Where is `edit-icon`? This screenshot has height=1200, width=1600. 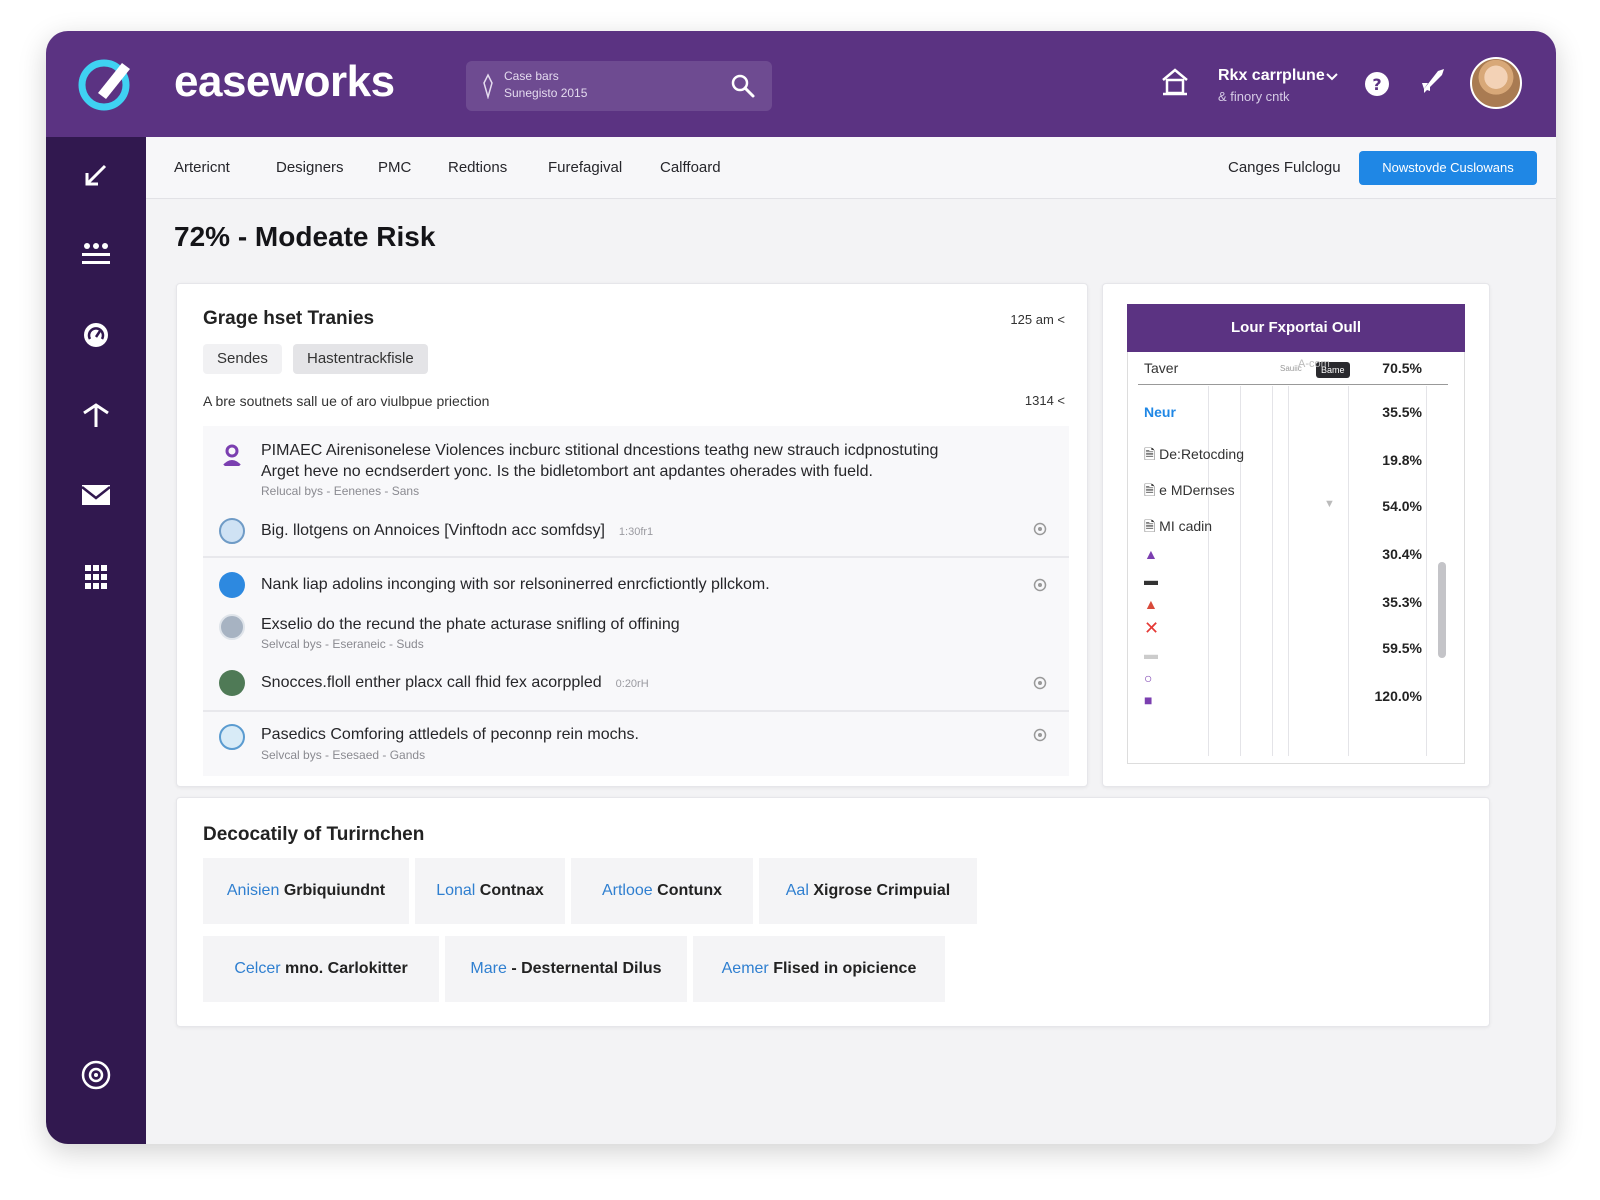
edit-icon is located at coordinates (96, 175).